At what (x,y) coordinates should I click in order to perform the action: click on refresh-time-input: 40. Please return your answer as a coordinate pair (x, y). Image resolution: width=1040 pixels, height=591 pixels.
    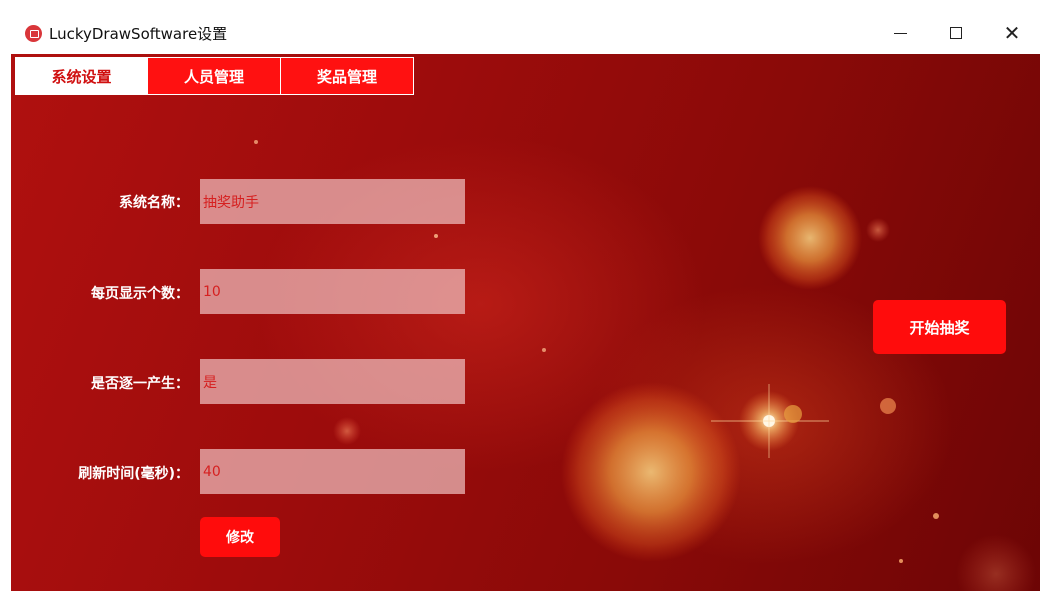
    Looking at the image, I should click on (332, 471).